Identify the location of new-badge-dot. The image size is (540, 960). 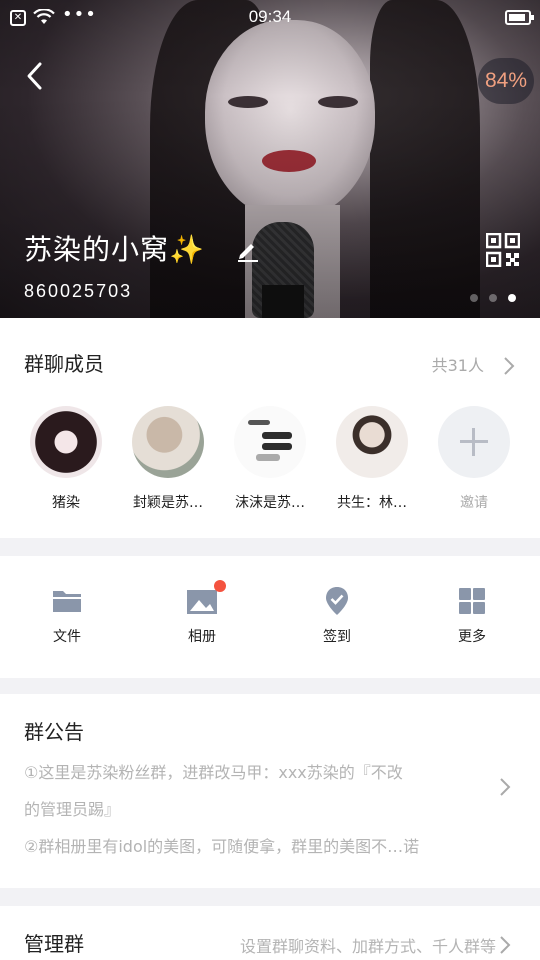
(220, 586).